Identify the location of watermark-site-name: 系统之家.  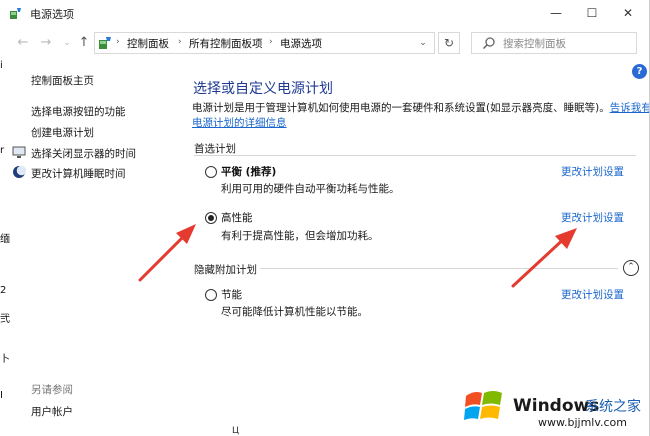
(613, 407).